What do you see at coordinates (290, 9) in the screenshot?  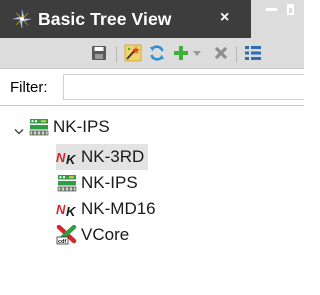 I see `maximize-button` at bounding box center [290, 9].